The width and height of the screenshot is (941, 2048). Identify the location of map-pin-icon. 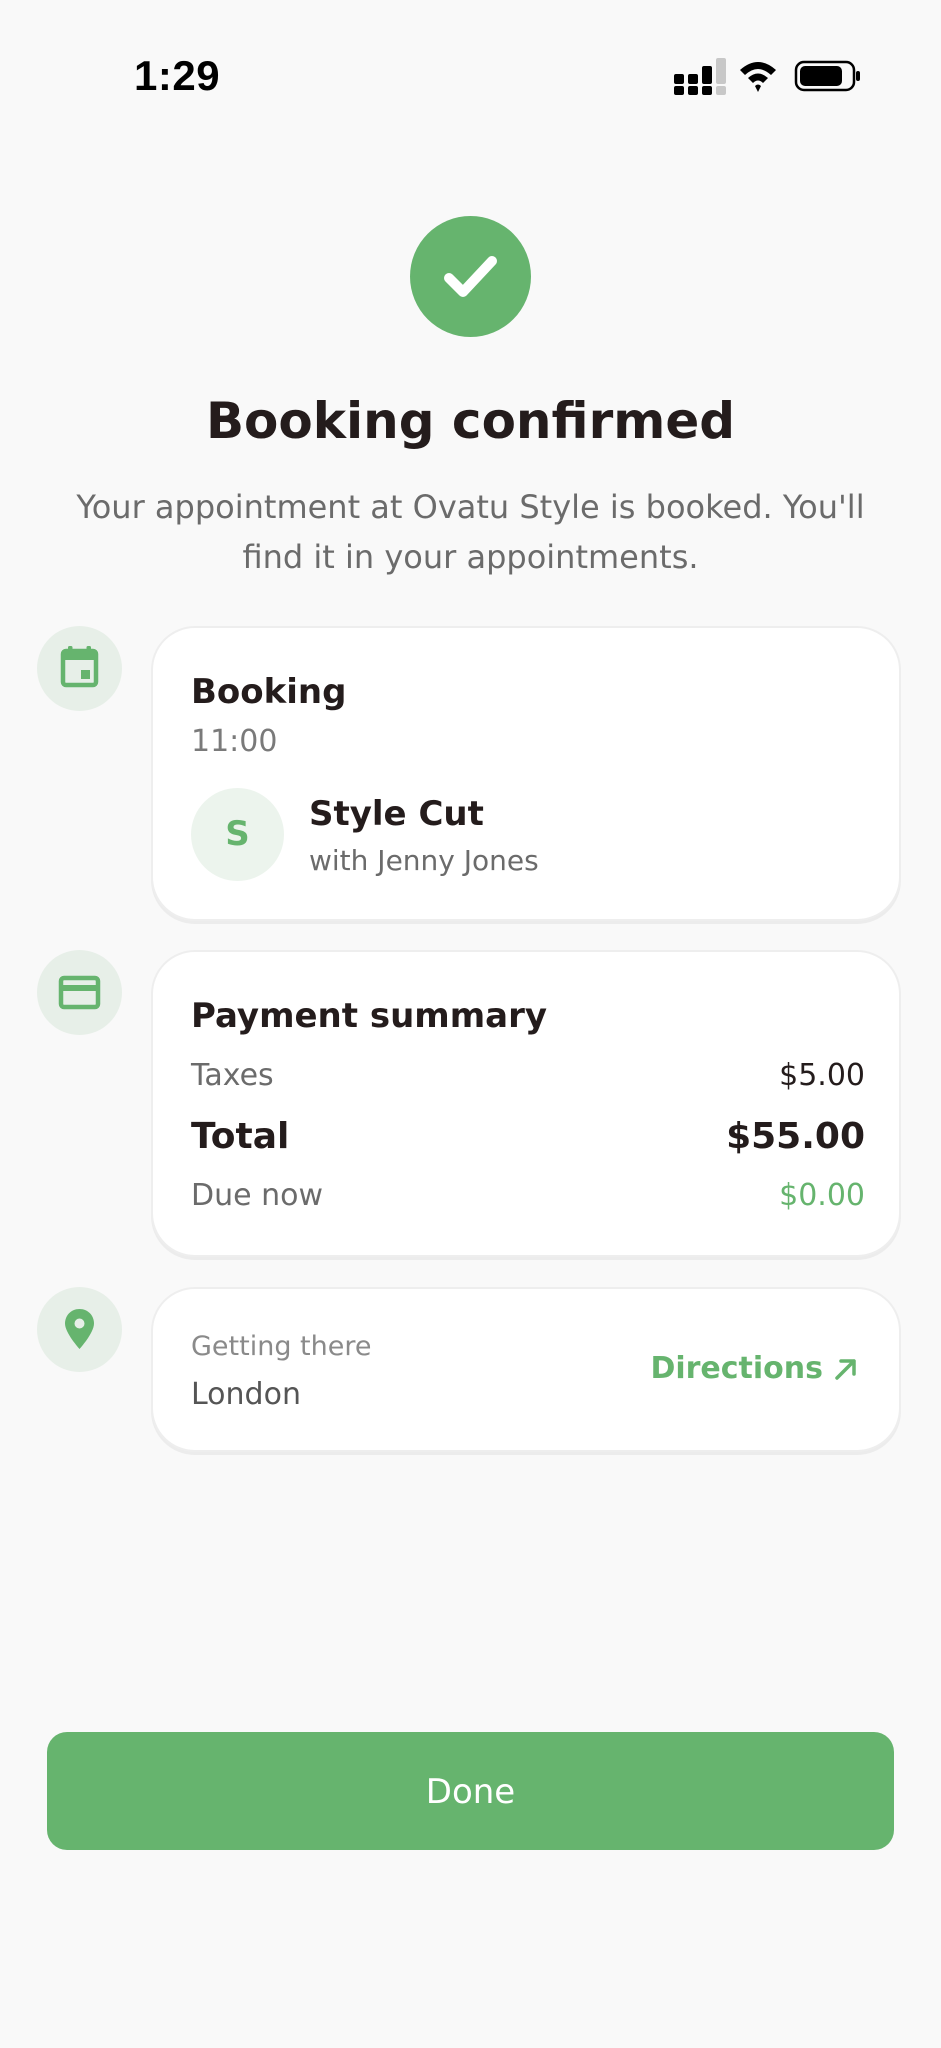
(79, 1329).